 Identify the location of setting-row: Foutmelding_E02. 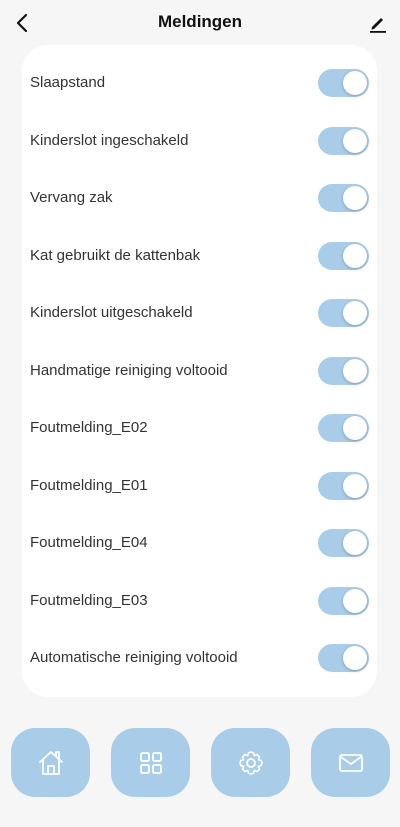
(199, 428).